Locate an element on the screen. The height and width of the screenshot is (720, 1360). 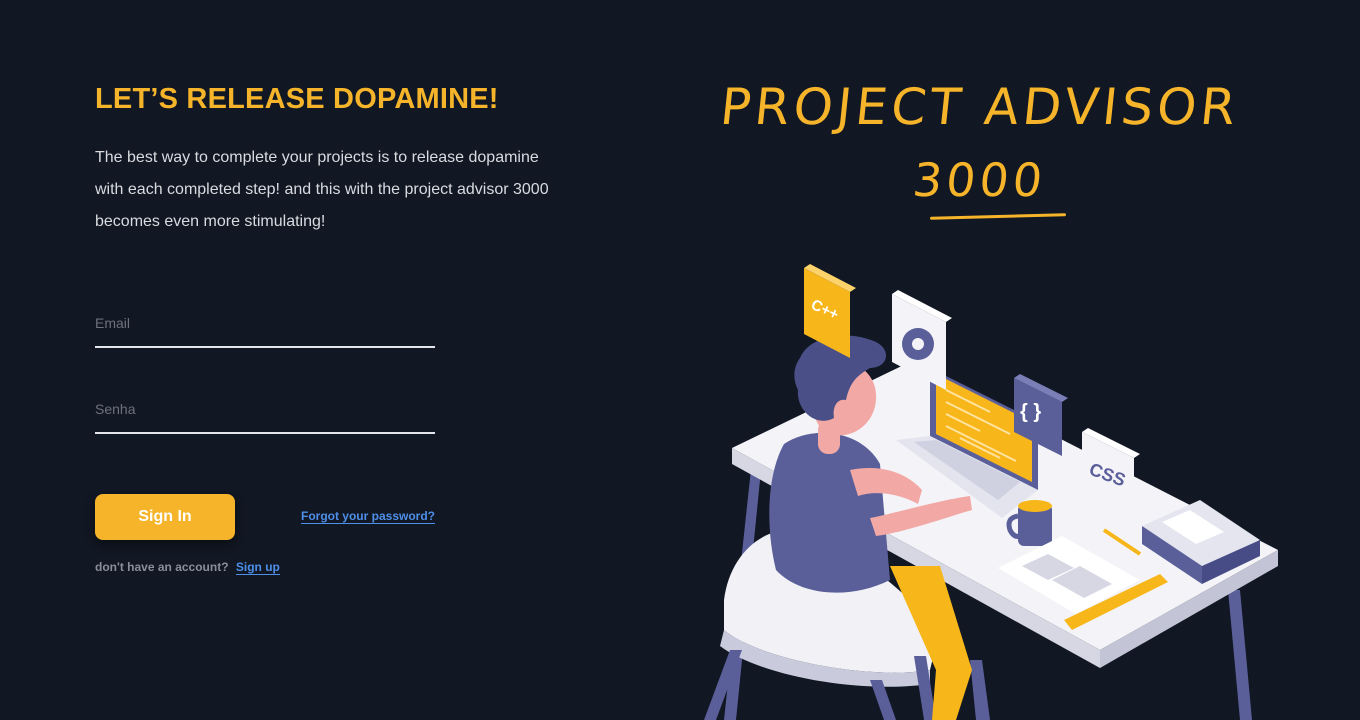
no-account-text: don't have an account? is located at coordinates (162, 567).